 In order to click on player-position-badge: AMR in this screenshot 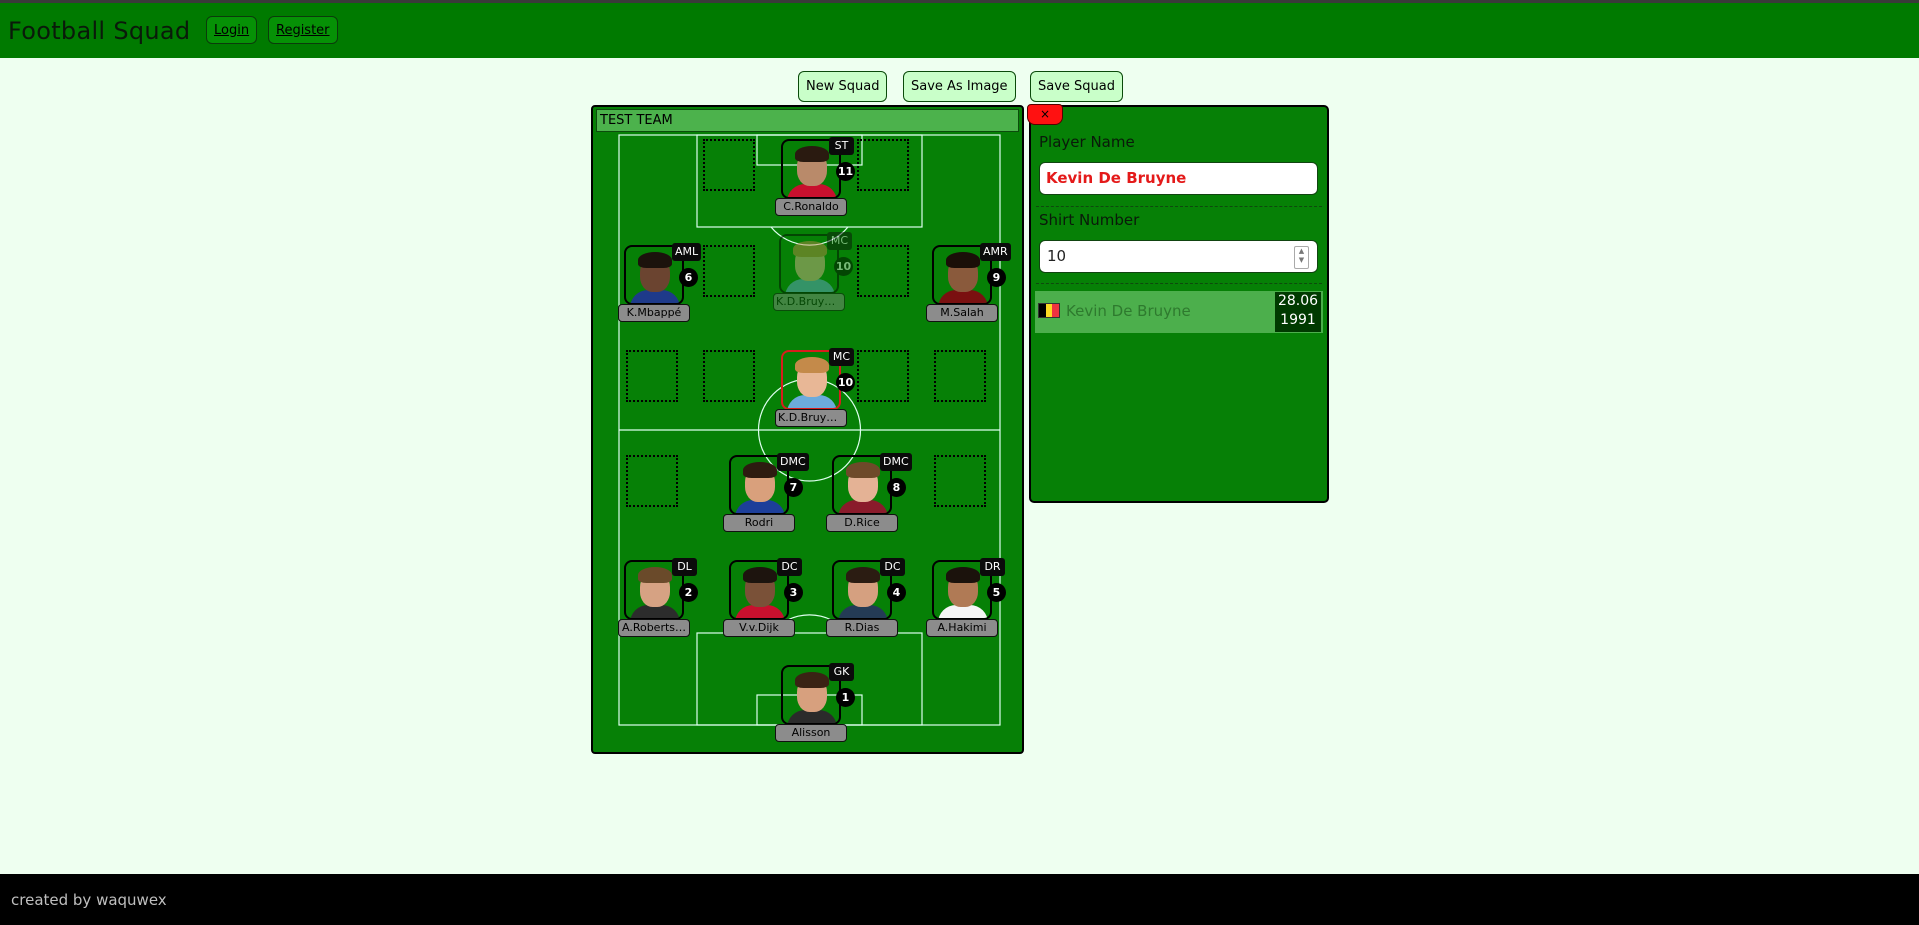, I will do `click(995, 252)`.